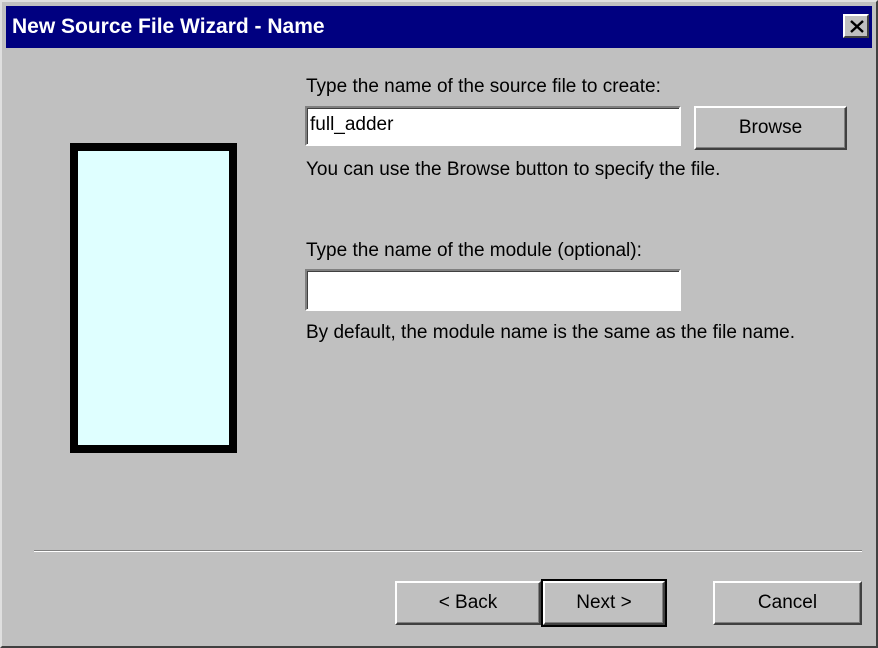 The image size is (878, 648). Describe the element at coordinates (604, 603) in the screenshot. I see `next-button: Next >` at that location.